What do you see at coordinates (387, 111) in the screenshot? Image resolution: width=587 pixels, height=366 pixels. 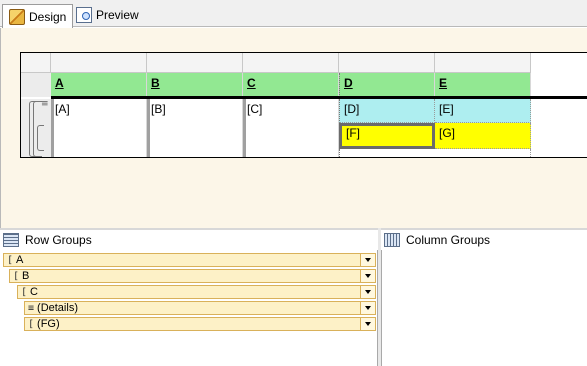 I see `detail-cell-d: [D]` at bounding box center [387, 111].